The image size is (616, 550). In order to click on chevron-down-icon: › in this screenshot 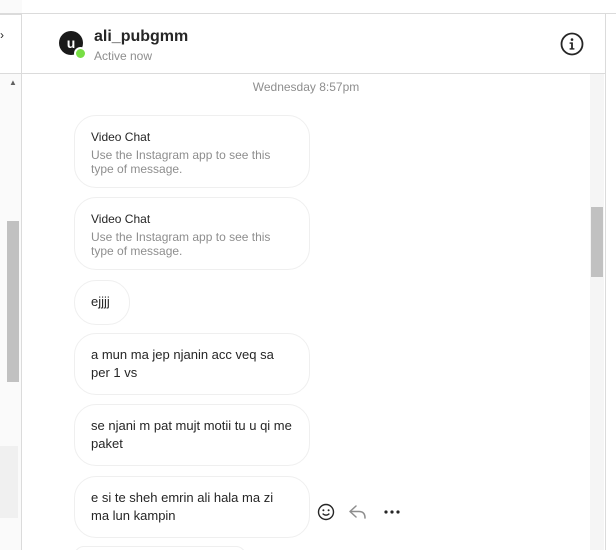, I will do `click(4, 35)`.